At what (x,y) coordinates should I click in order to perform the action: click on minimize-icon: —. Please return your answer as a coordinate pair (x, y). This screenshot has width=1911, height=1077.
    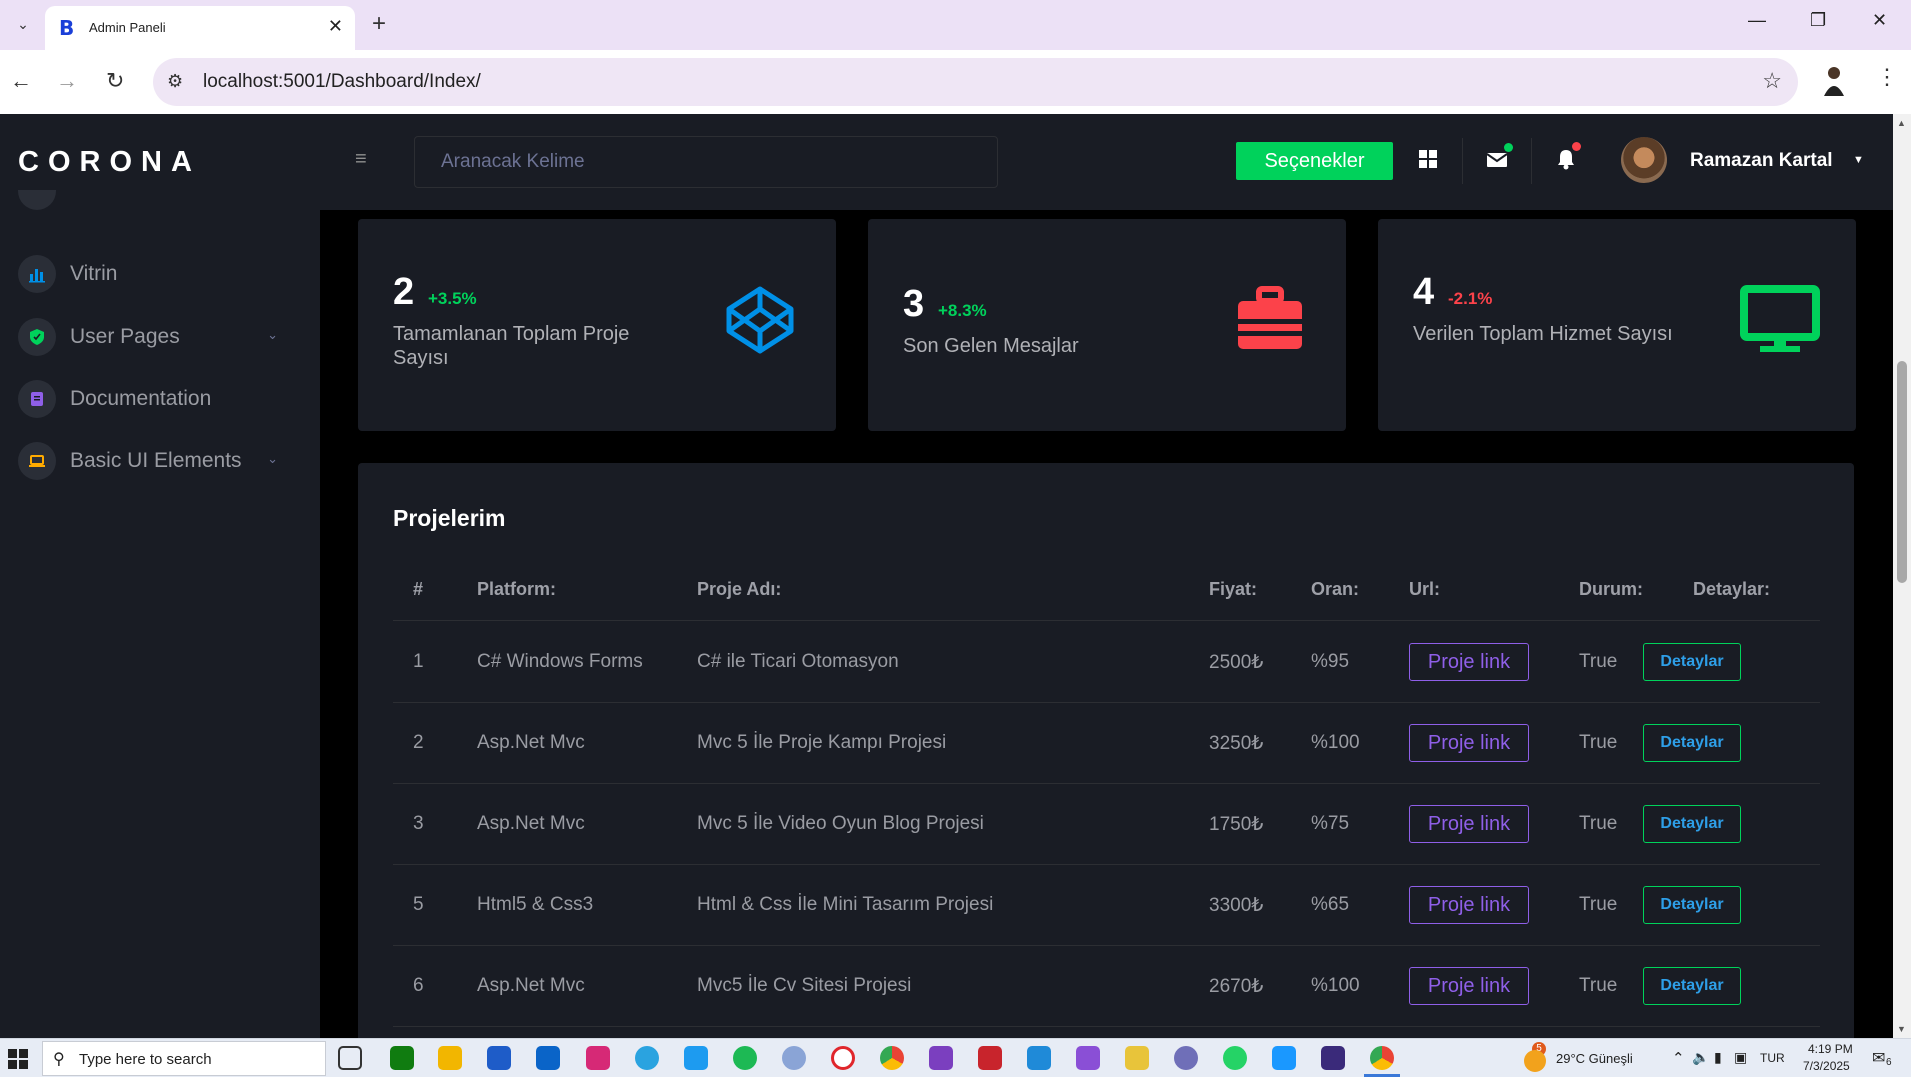
    Looking at the image, I should click on (1757, 20).